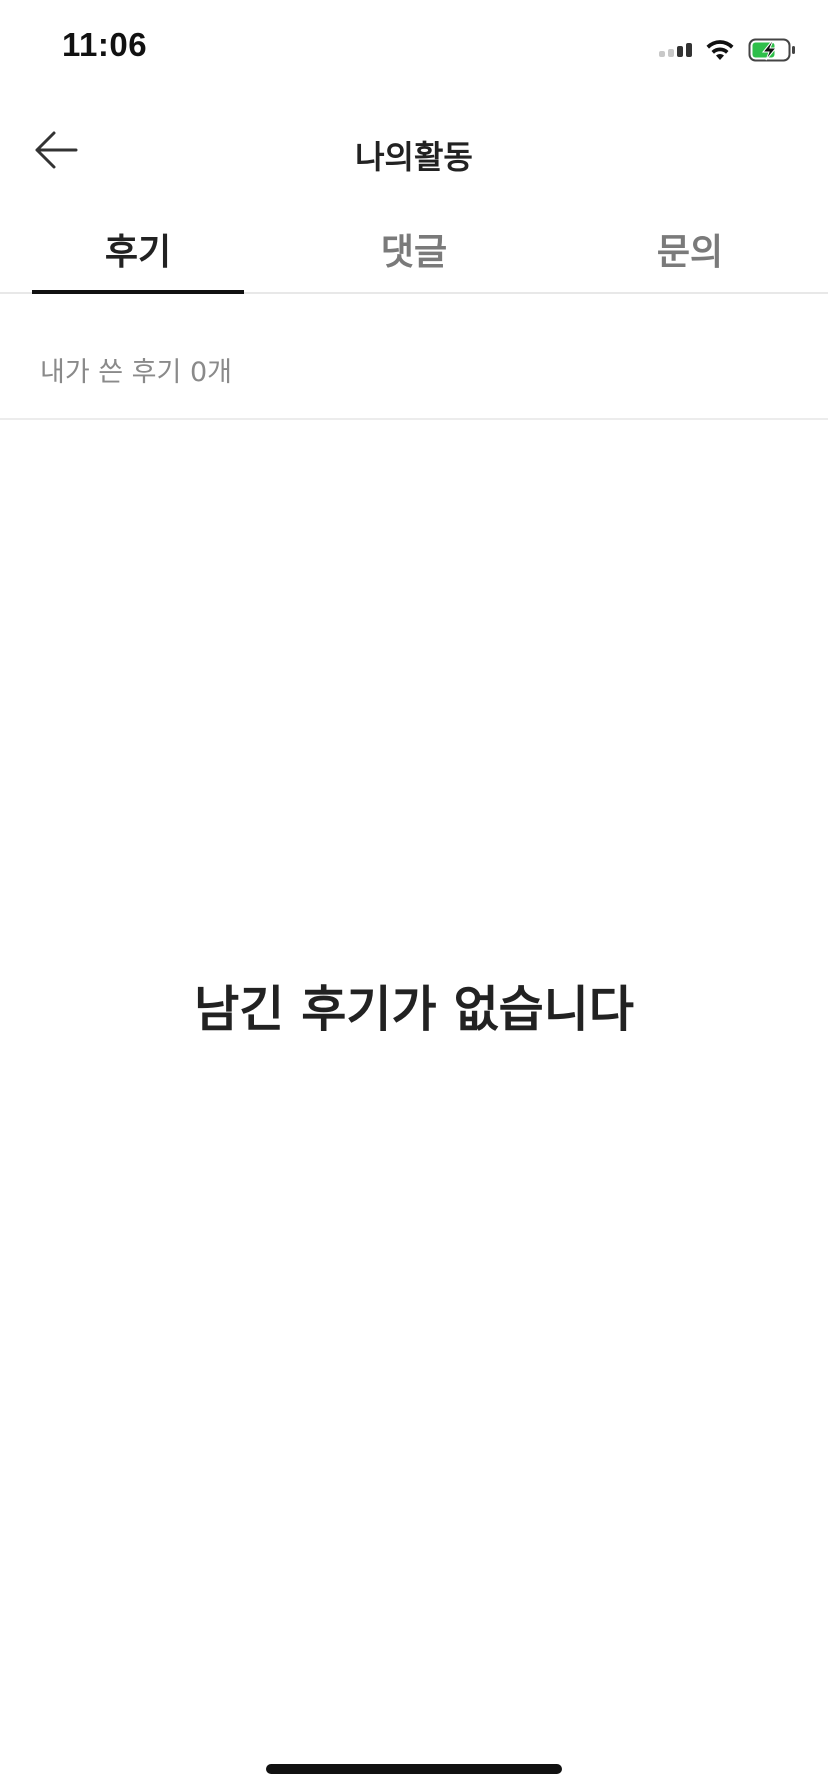 This screenshot has height=1792, width=828. Describe the element at coordinates (105, 44) in the screenshot. I see `status-time: 11:06` at that location.